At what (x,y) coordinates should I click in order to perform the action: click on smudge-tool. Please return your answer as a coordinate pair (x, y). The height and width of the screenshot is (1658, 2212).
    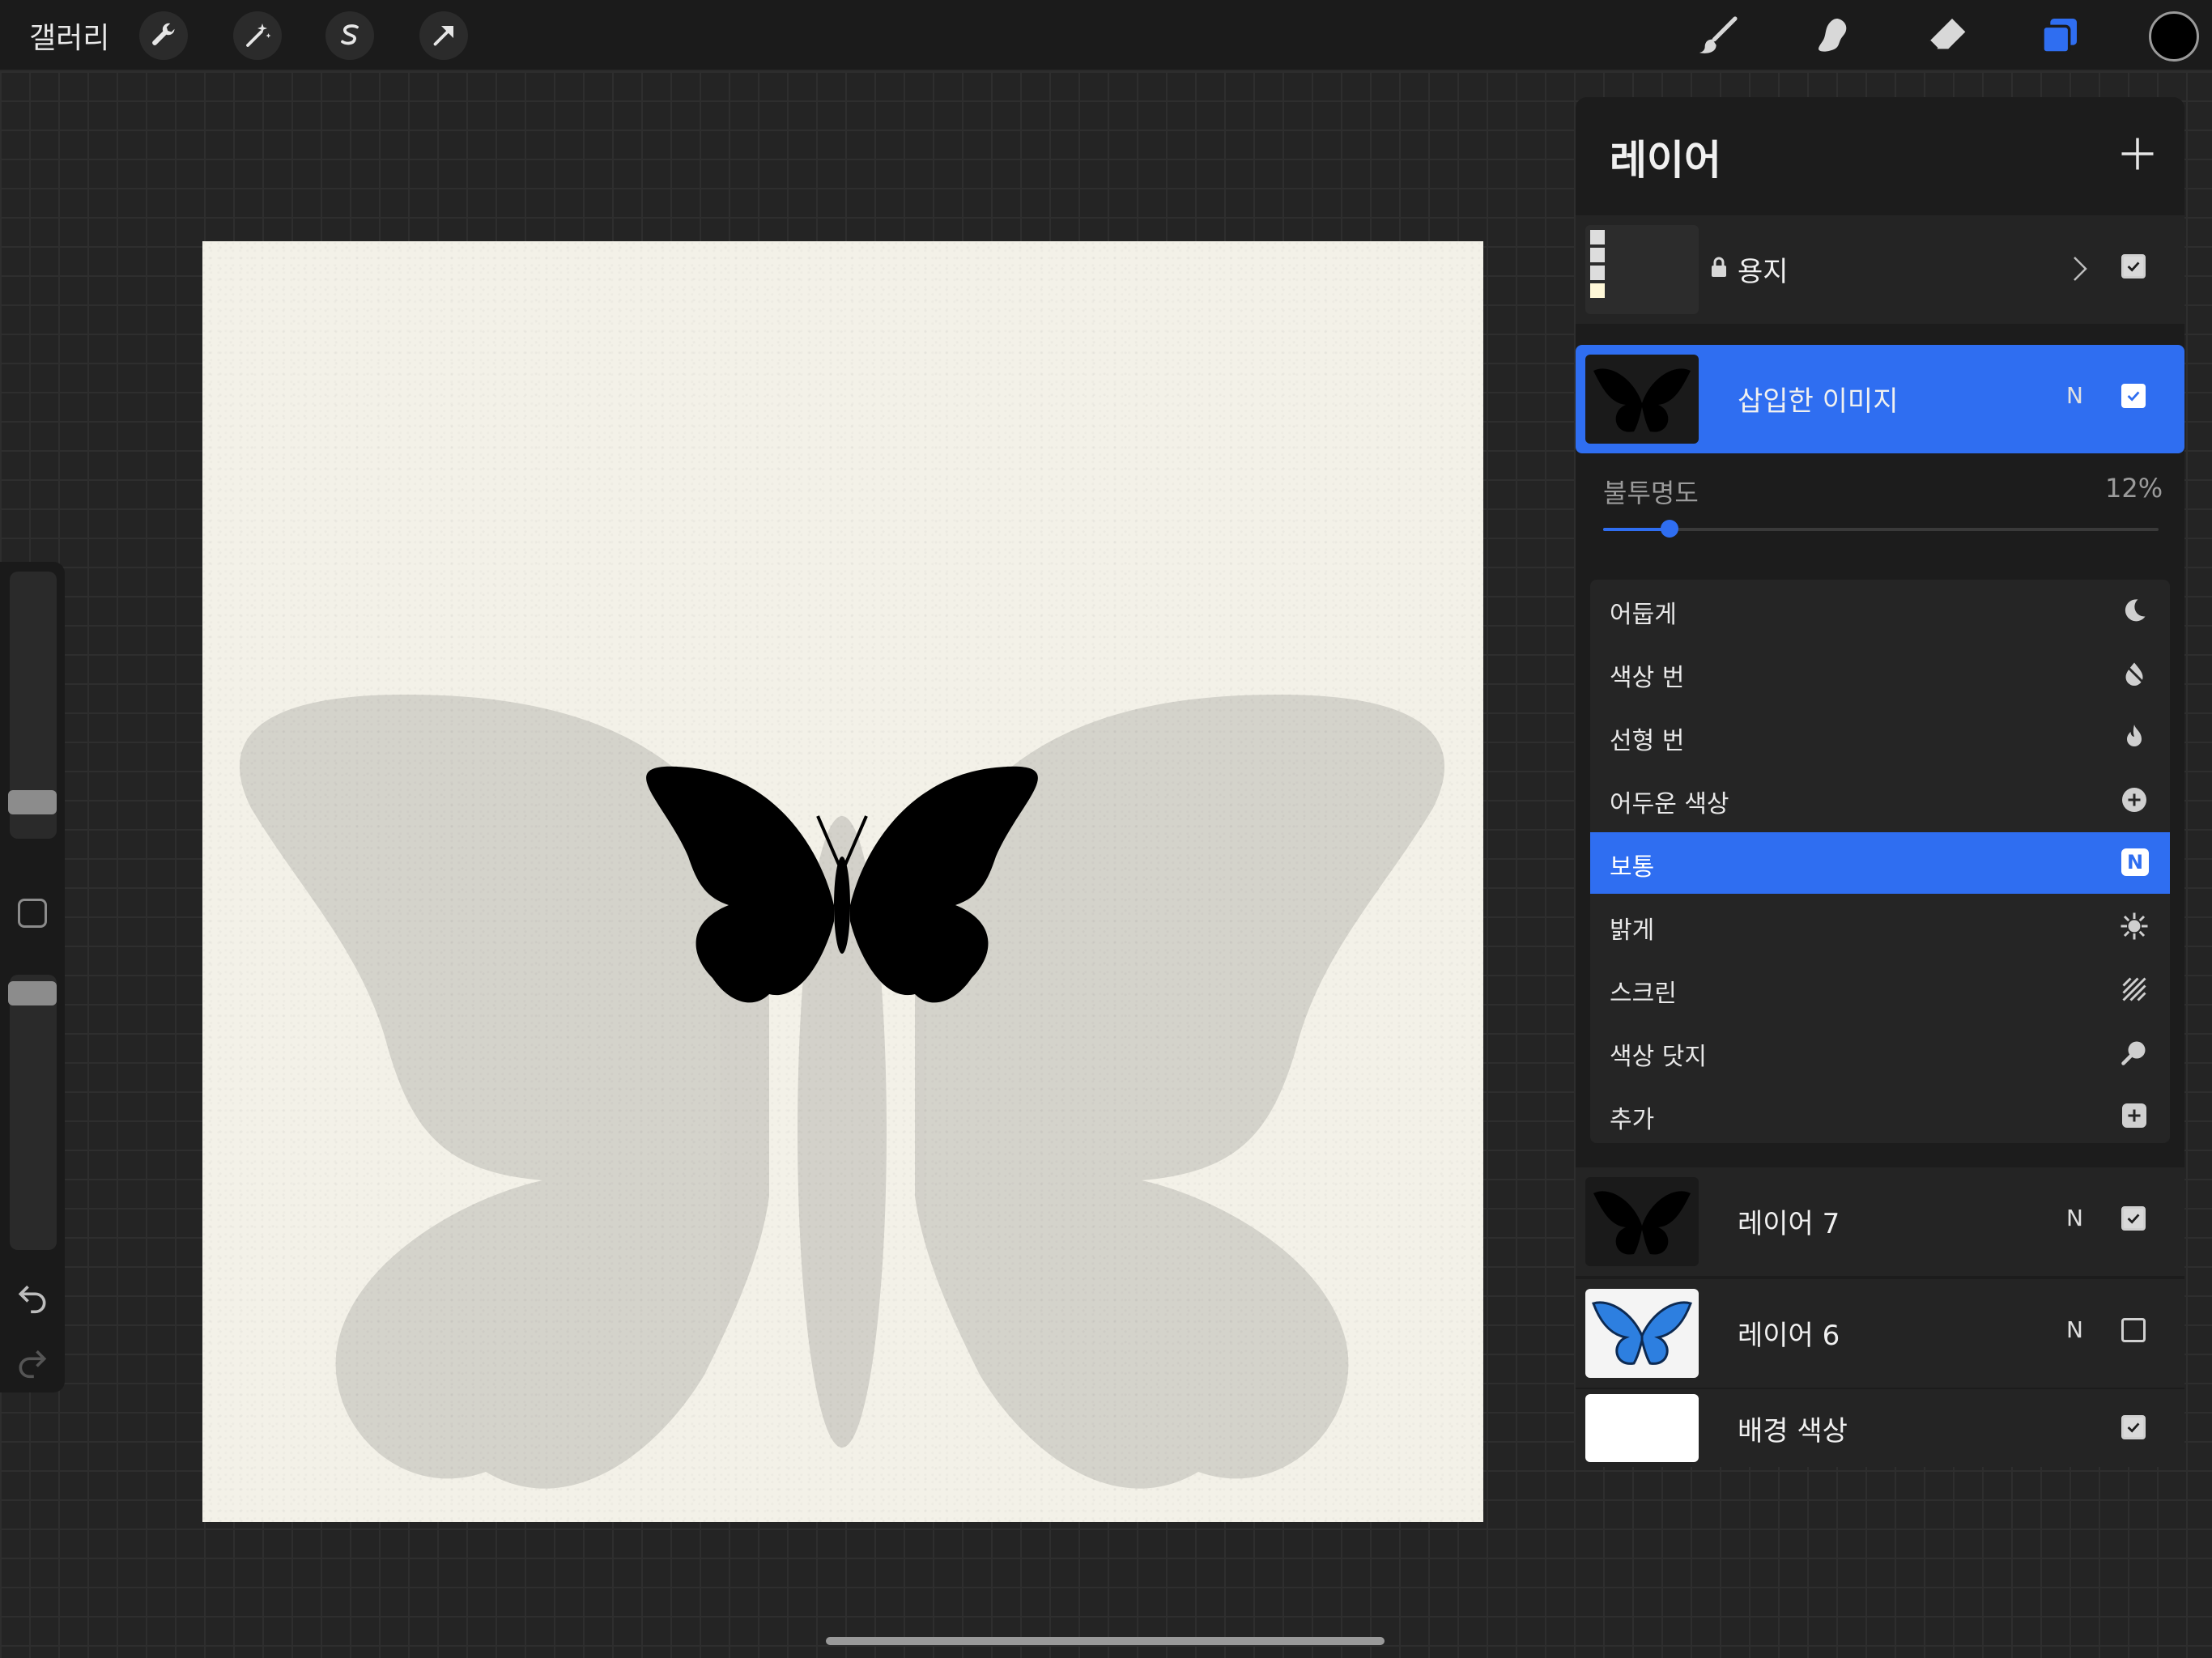
    Looking at the image, I should click on (1833, 35).